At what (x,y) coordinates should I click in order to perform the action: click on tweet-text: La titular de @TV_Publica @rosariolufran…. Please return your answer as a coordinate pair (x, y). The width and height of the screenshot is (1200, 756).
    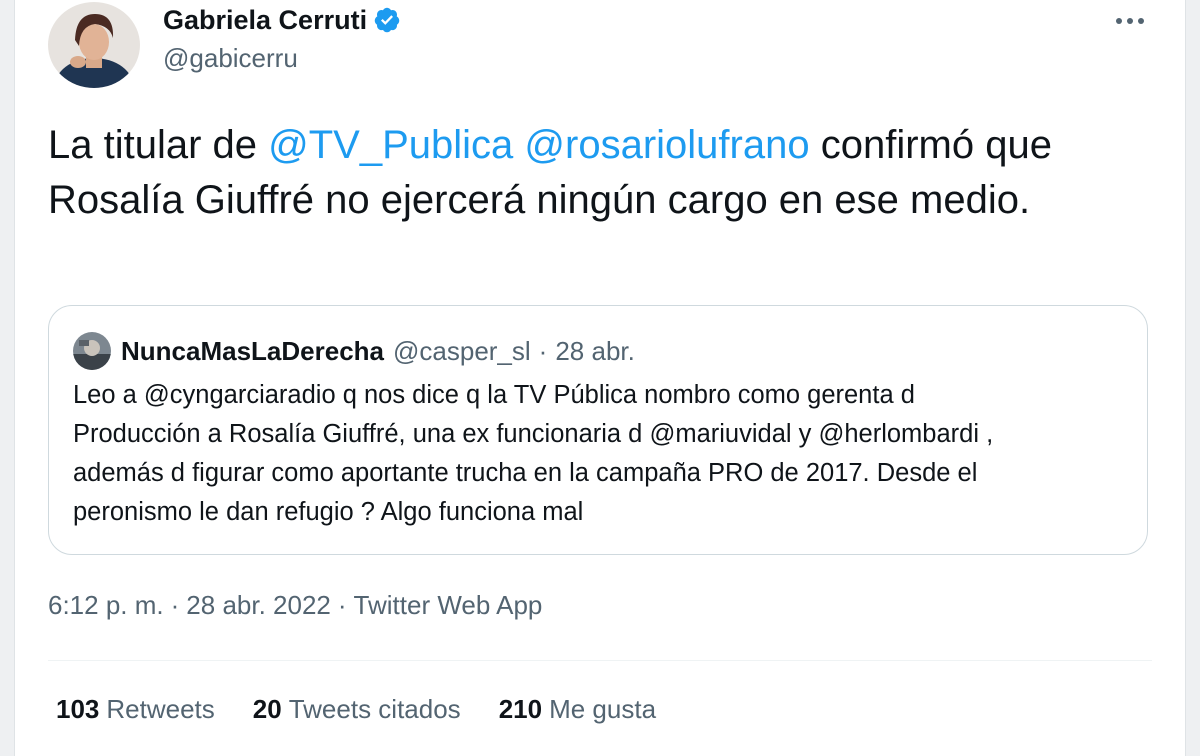
    Looking at the image, I should click on (598, 173).